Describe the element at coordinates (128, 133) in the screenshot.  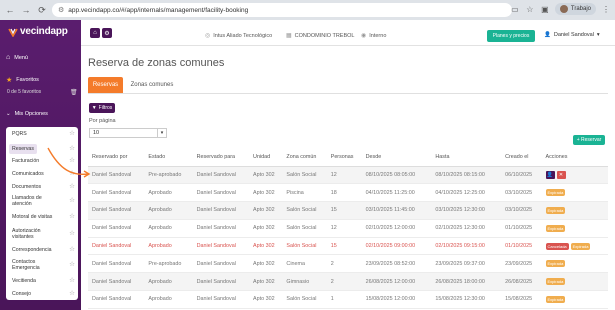
I see `per-page-select: 10 ▾` at that location.